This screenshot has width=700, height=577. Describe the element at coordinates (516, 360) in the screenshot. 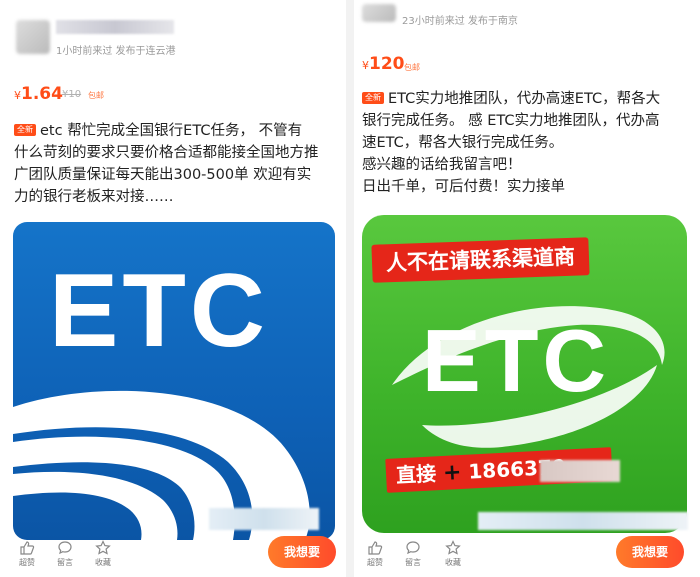

I see `etc-logo-text: ETC` at that location.